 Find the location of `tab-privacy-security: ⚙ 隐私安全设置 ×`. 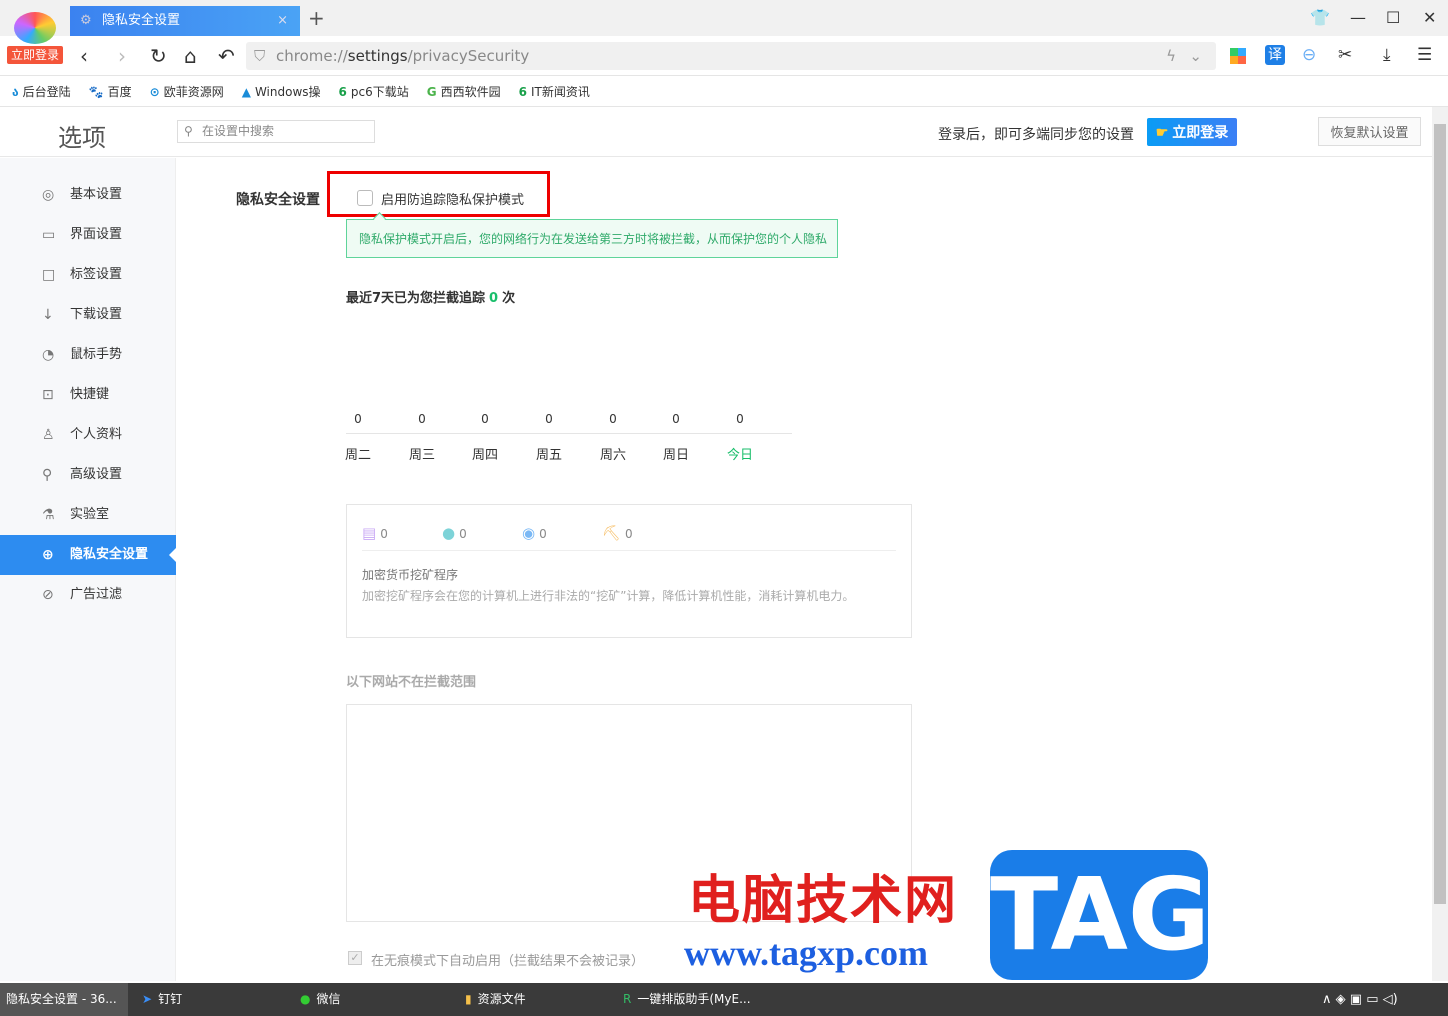

tab-privacy-security: ⚙ 隐私安全设置 × is located at coordinates (185, 21).